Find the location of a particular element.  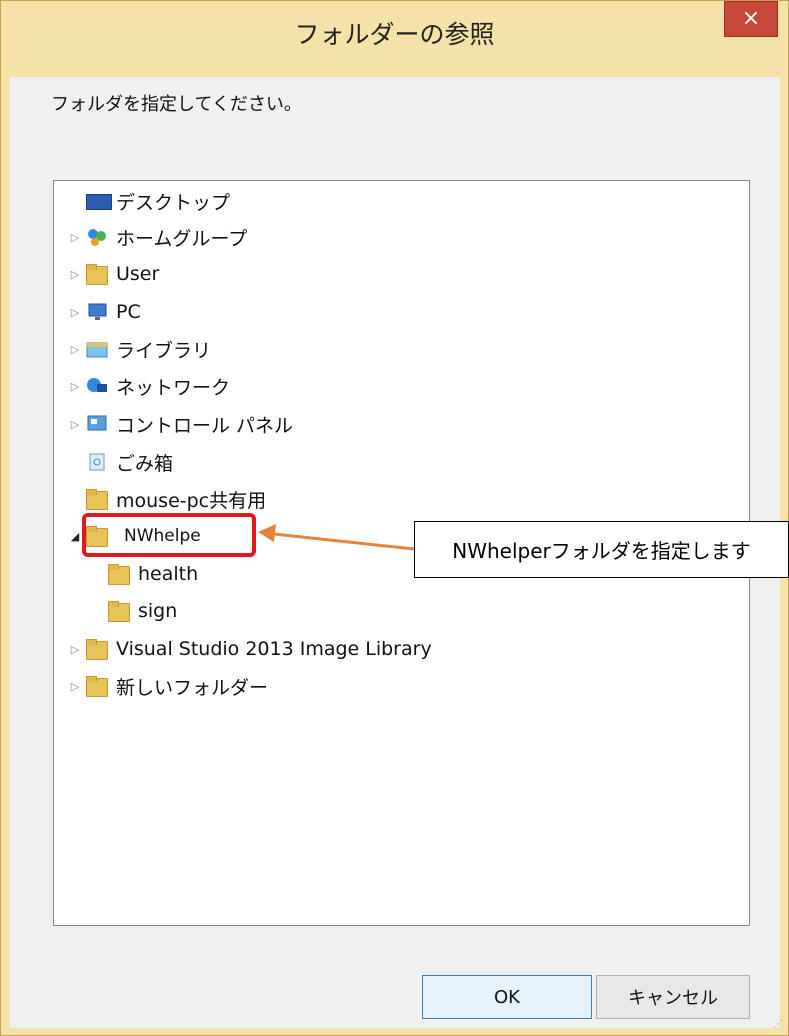

tree-item-homegroup: ▷ ホームグループ is located at coordinates (158, 237).